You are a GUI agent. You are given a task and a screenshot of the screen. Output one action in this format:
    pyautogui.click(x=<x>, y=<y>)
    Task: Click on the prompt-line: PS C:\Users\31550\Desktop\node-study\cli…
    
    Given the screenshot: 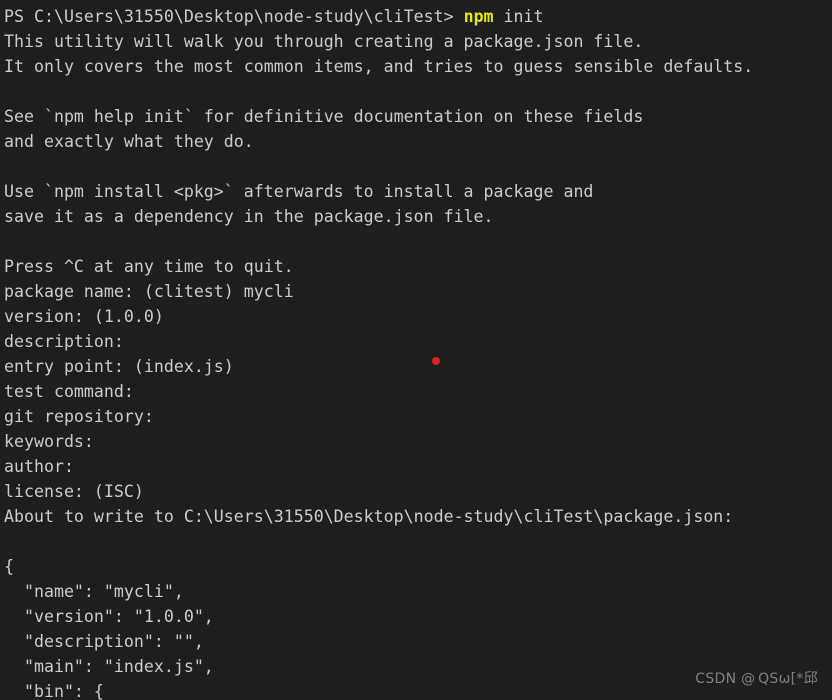 What is the action you would take?
    pyautogui.click(x=418, y=16)
    